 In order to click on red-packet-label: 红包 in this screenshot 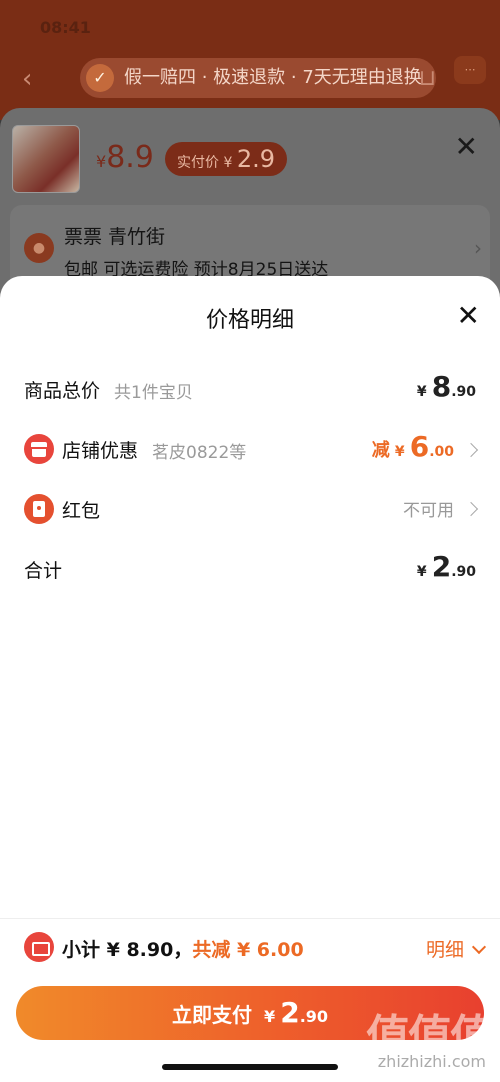, I will do `click(81, 511)`.